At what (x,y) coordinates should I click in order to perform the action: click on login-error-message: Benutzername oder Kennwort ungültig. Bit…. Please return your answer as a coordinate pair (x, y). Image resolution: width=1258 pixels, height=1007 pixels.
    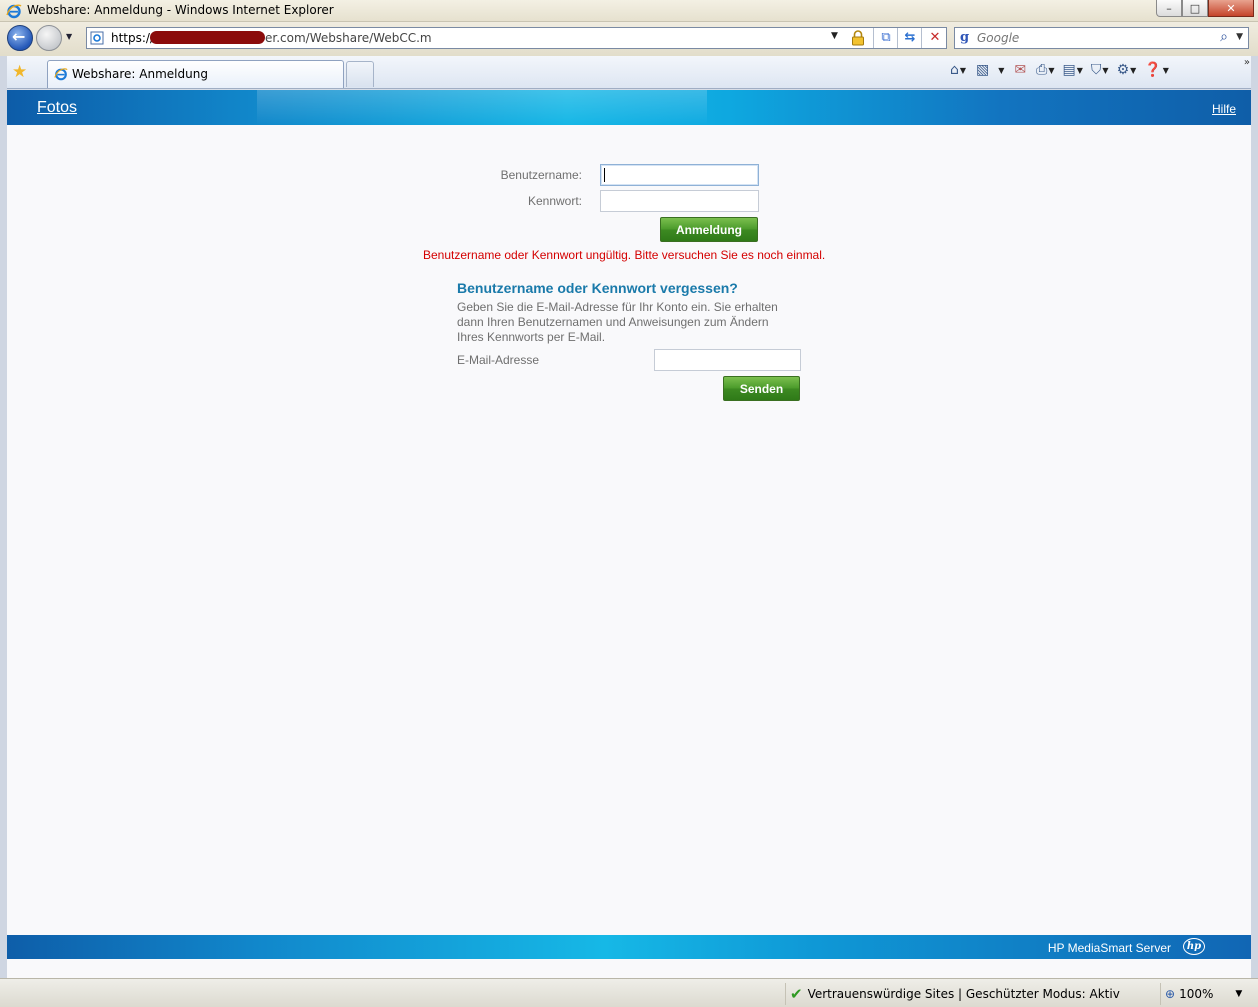
    Looking at the image, I should click on (624, 255).